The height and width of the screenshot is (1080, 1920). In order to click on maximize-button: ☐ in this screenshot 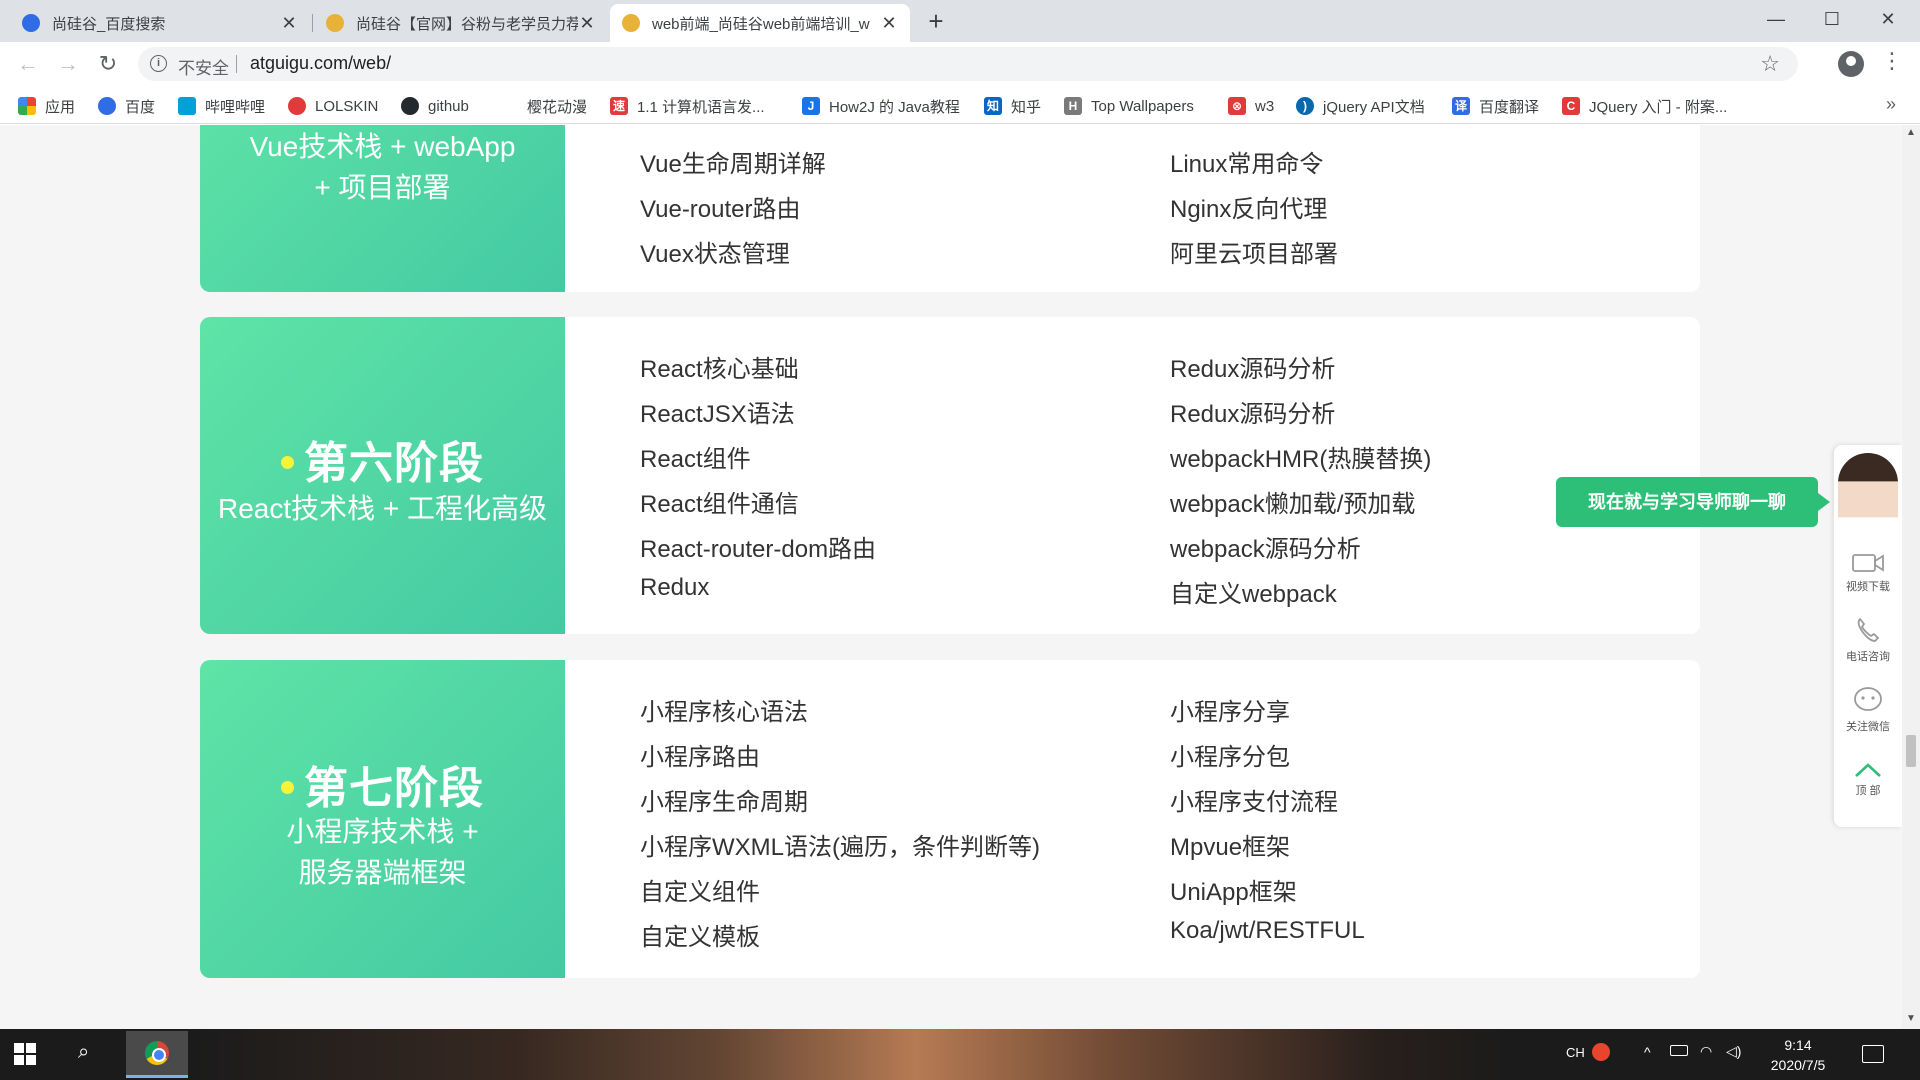, I will do `click(1832, 20)`.